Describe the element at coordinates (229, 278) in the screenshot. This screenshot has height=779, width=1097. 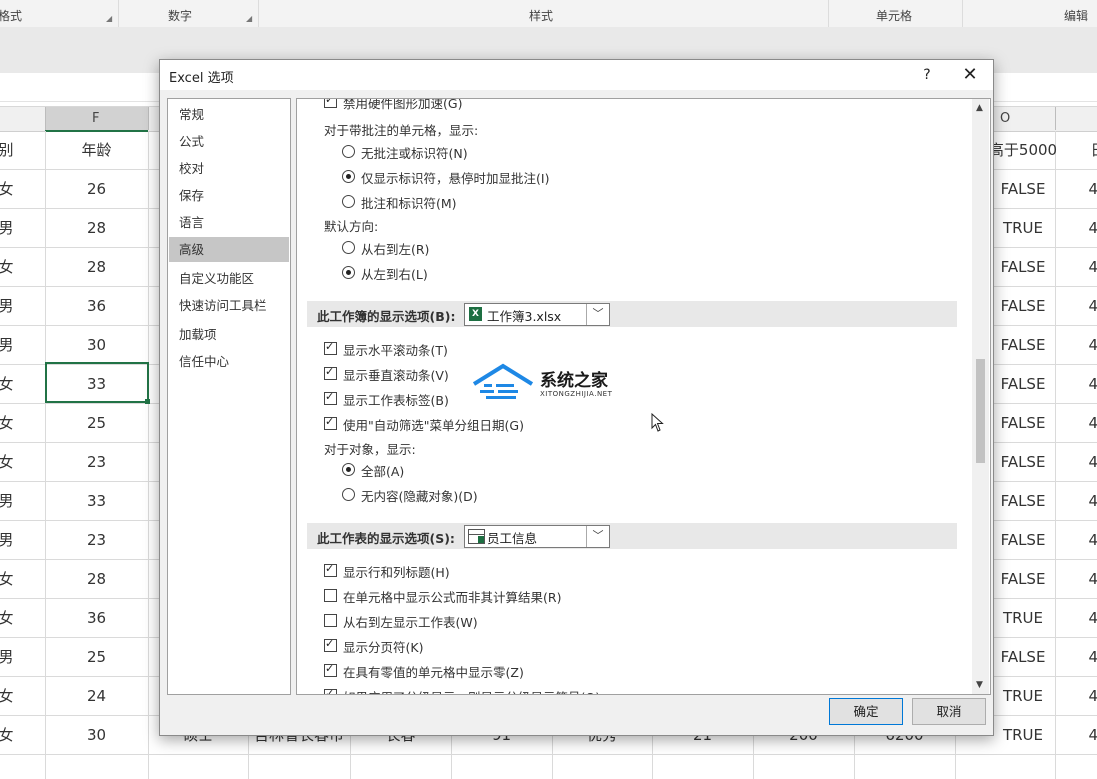
I see `nav-item-customize-ribbon: 自定义功能区` at that location.